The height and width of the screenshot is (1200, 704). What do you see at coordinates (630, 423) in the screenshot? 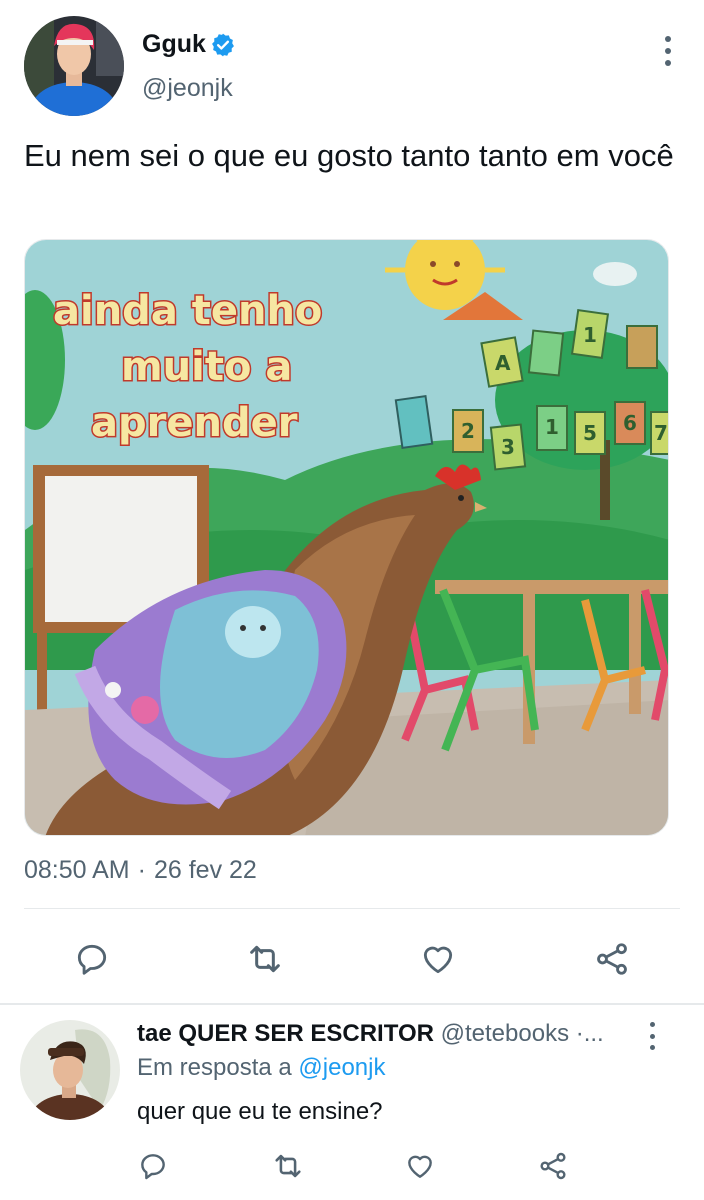
I see `letter-card: 6` at bounding box center [630, 423].